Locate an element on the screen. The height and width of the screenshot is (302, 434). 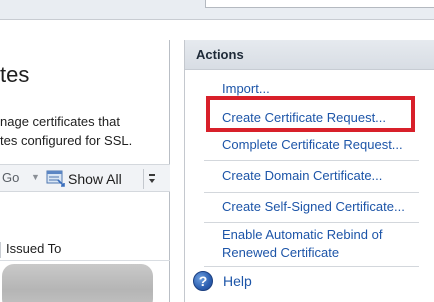
description-line: tes configured for SSL. is located at coordinates (66, 140).